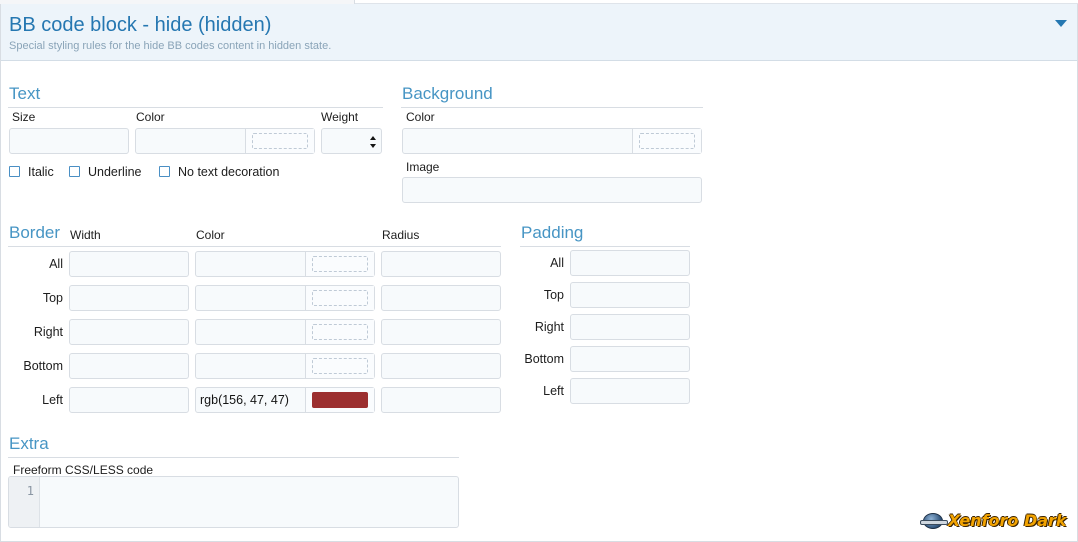  What do you see at coordinates (441, 332) in the screenshot?
I see `border-right-radius-input` at bounding box center [441, 332].